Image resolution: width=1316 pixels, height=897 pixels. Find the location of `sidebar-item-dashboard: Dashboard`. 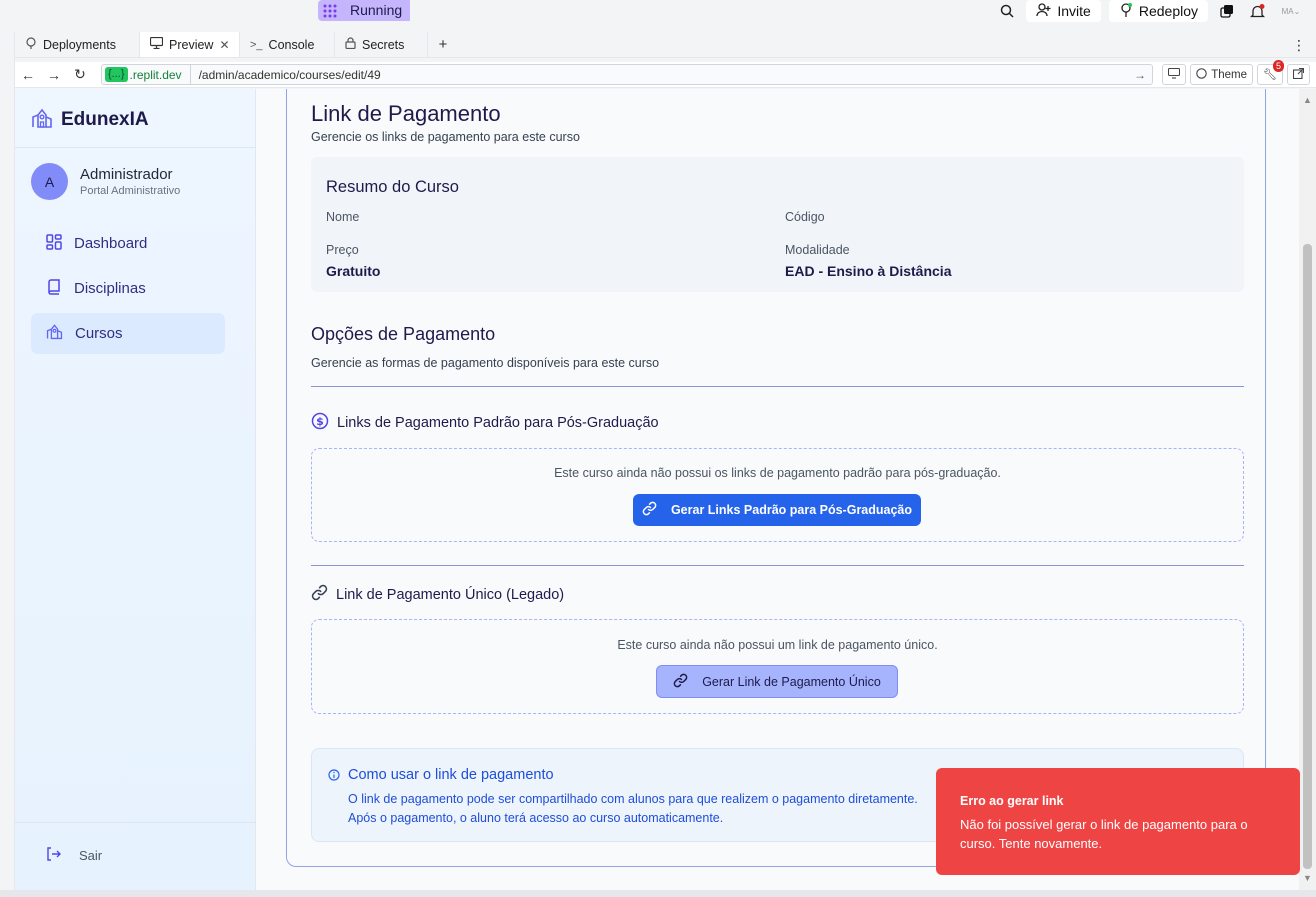

sidebar-item-dashboard: Dashboard is located at coordinates (128, 243).